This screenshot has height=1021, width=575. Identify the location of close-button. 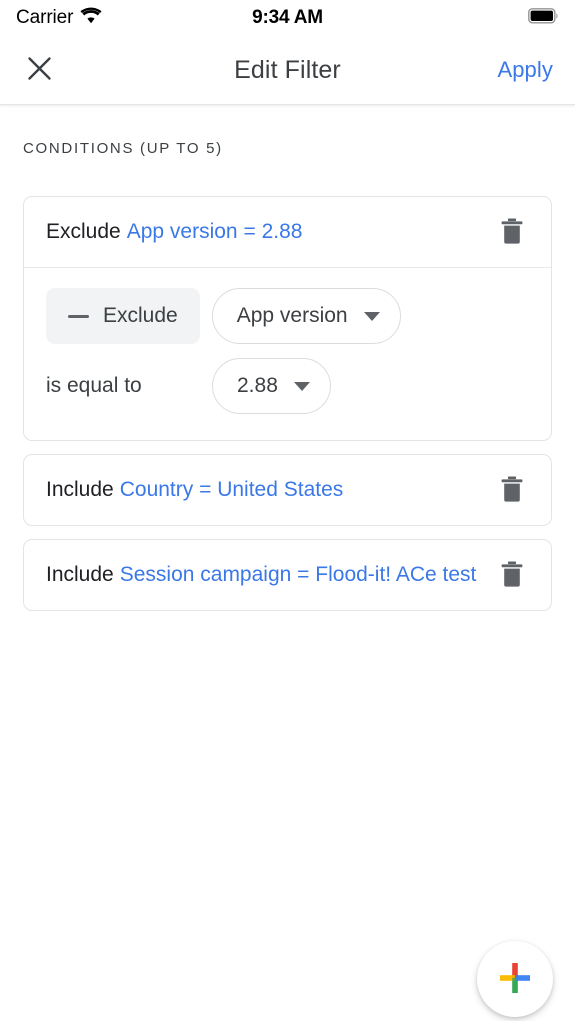
(39, 70).